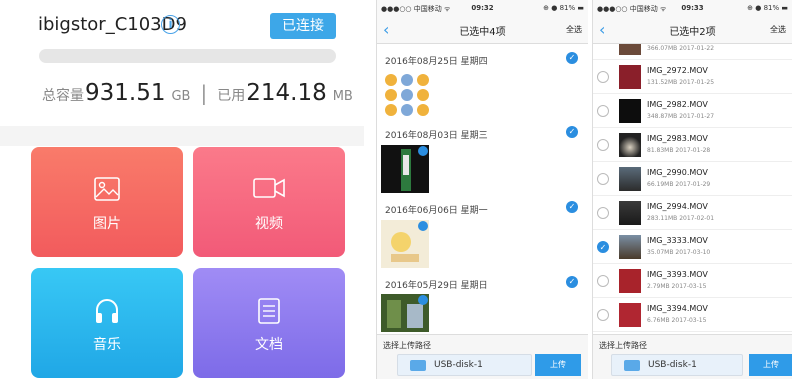 This screenshot has width=792, height=379. I want to click on image-icon, so click(107, 190).